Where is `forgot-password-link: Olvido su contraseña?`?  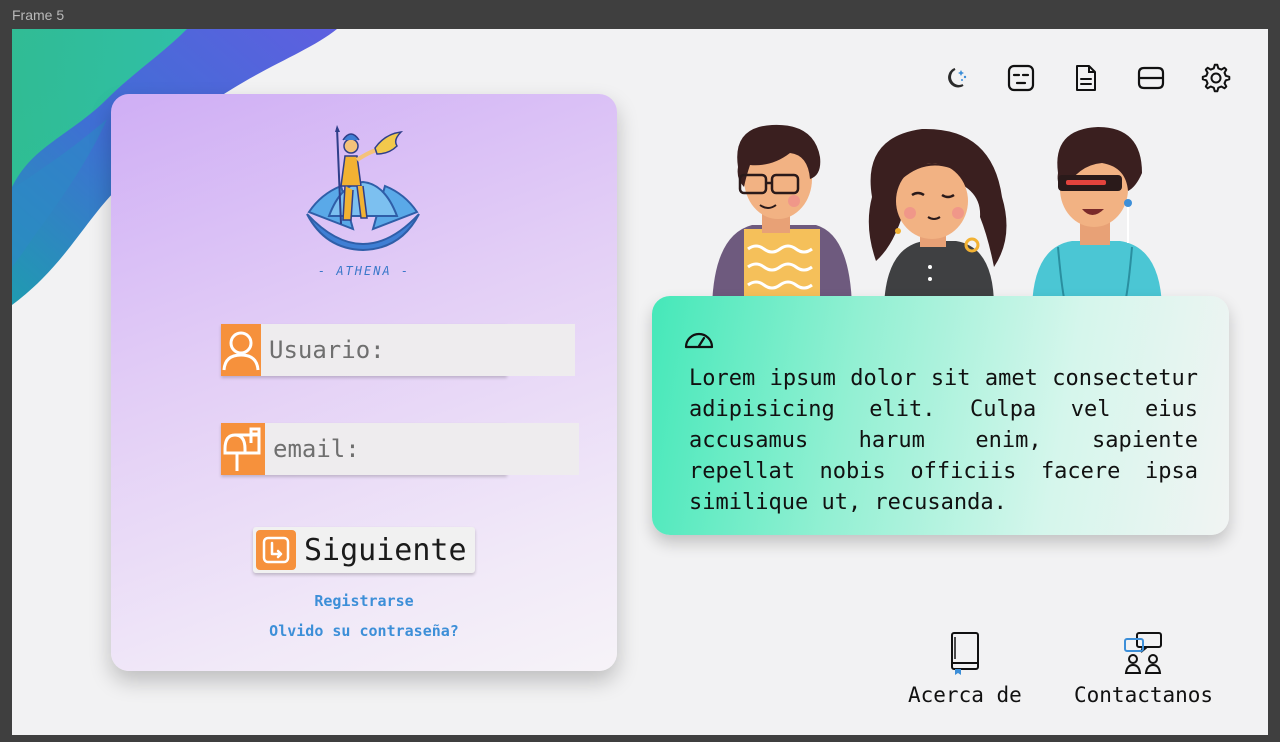 forgot-password-link: Olvido su contraseña? is located at coordinates (364, 631).